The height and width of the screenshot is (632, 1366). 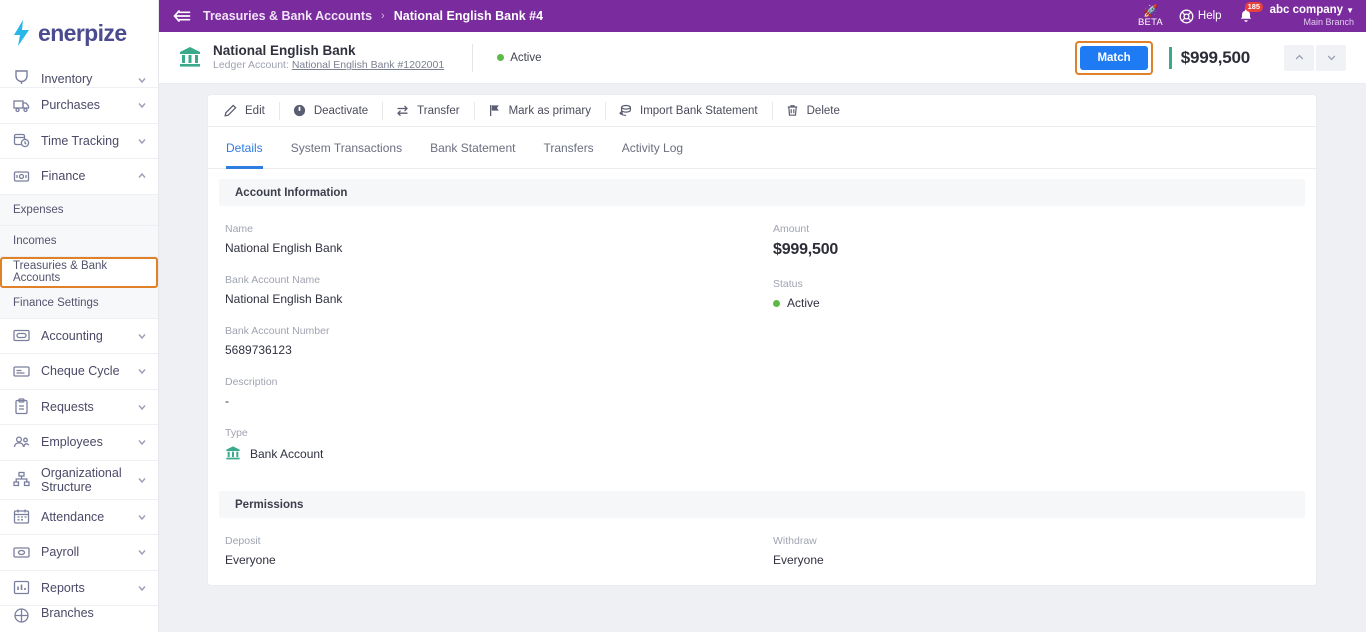 I want to click on sidebar-item-accounting: Accounting, so click(x=79, y=336).